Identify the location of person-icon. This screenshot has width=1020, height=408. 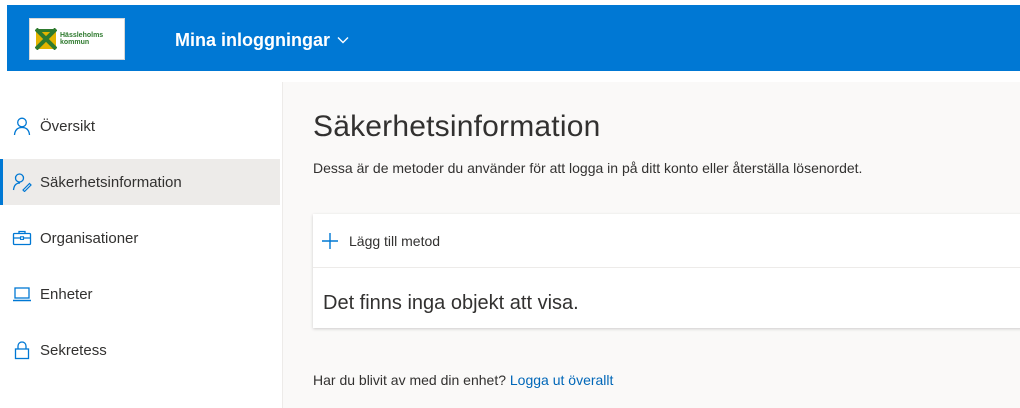
(22, 126).